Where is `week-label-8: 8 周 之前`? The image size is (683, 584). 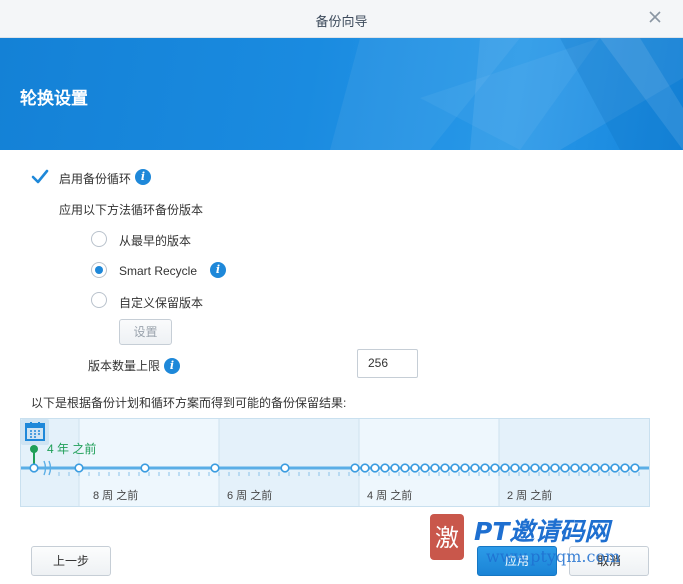 week-label-8: 8 周 之前 is located at coordinates (115, 495).